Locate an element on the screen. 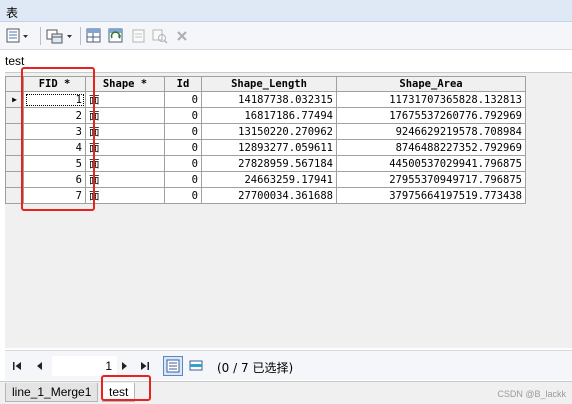 This screenshot has width=572, height=404. related-tables-icon is located at coordinates (59, 36).